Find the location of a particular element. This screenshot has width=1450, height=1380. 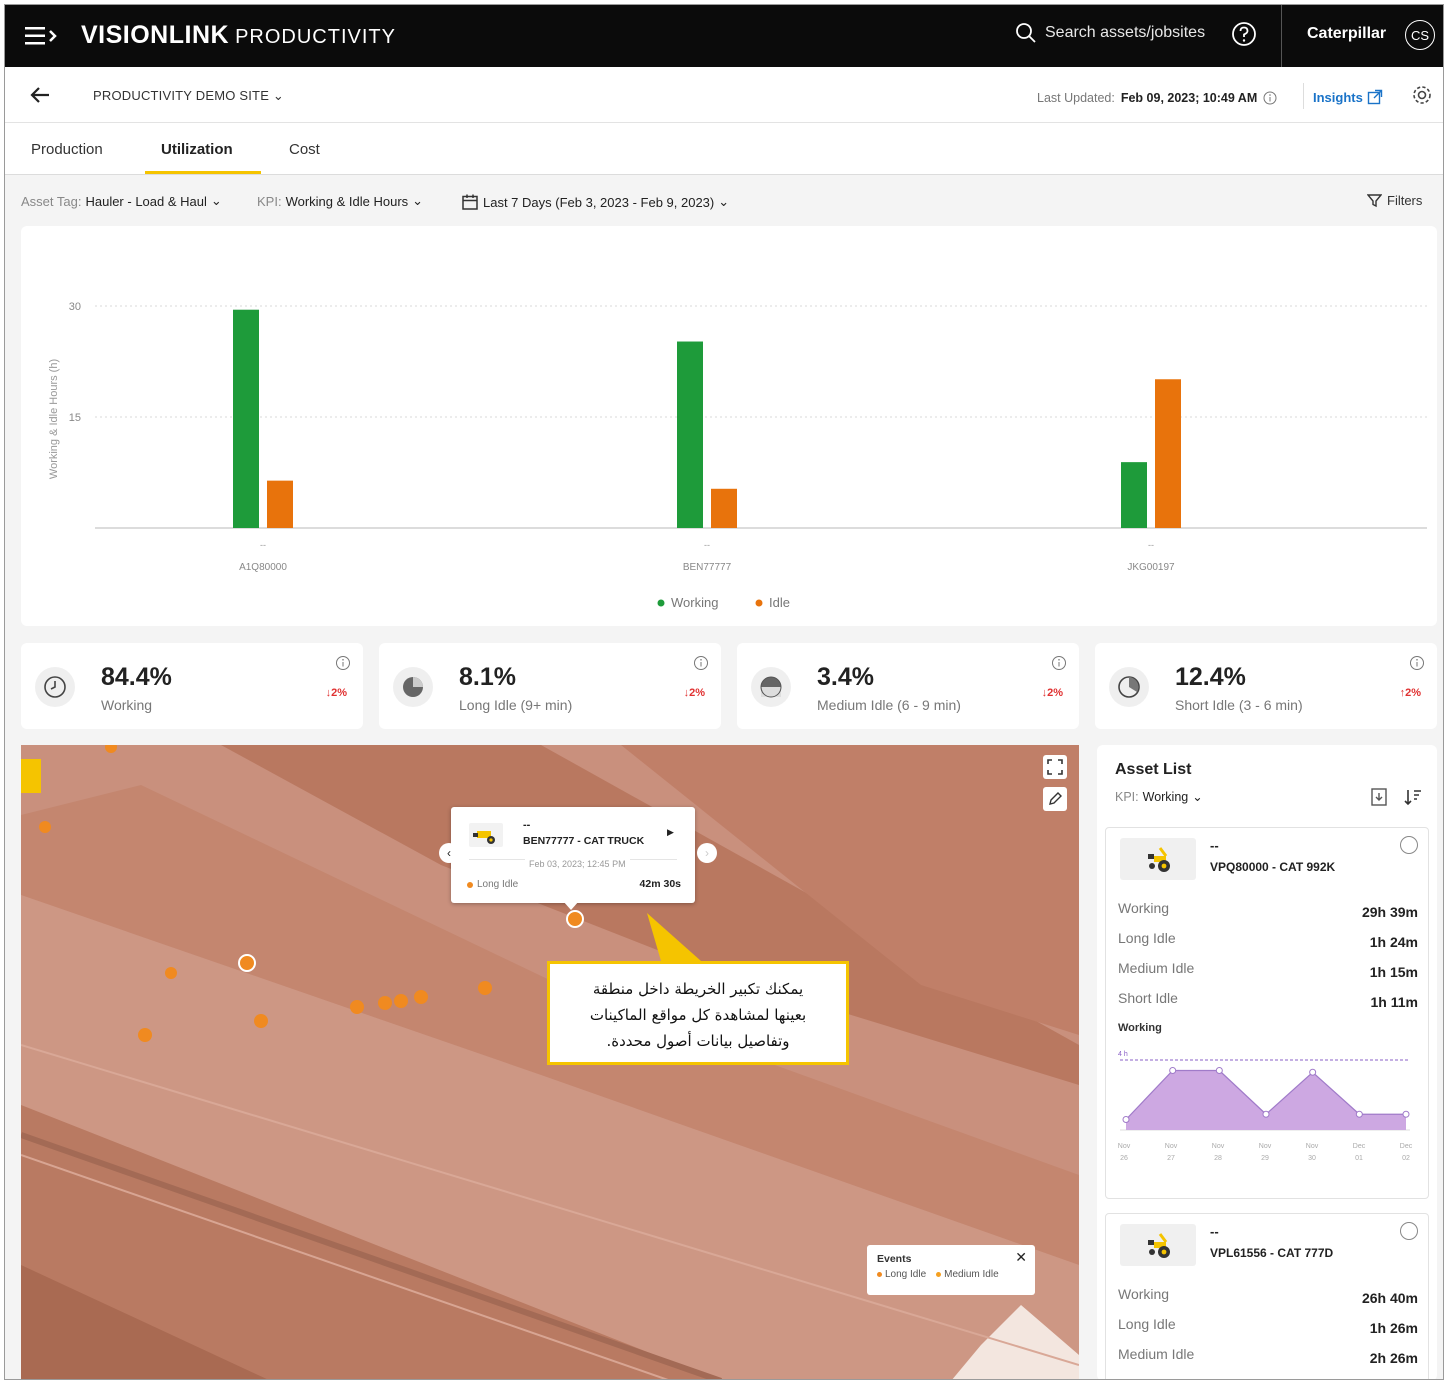

date-range-value: Last 7 Days (Feb 3, 2023 - Feb 9, 2023) is located at coordinates (598, 202).